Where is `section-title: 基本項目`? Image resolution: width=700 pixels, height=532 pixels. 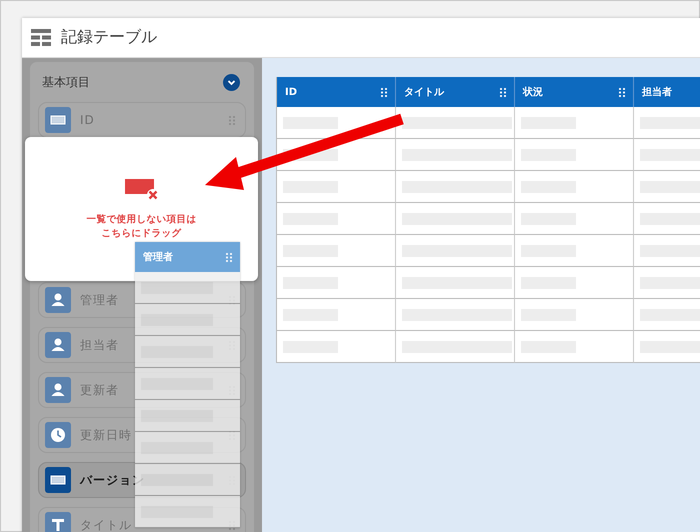
section-title: 基本項目 is located at coordinates (66, 82).